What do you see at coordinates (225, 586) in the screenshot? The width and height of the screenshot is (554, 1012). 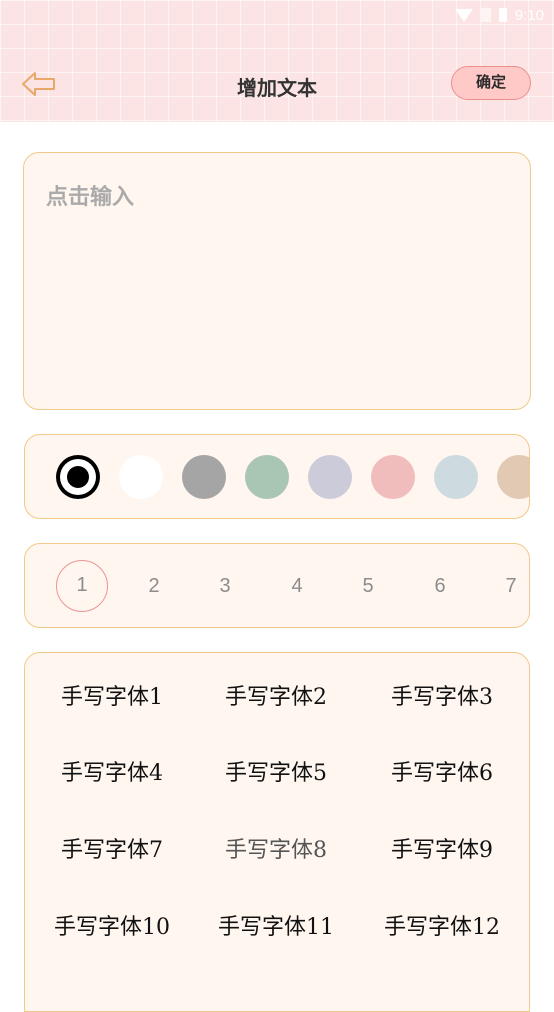 I see `size-option: 3` at bounding box center [225, 586].